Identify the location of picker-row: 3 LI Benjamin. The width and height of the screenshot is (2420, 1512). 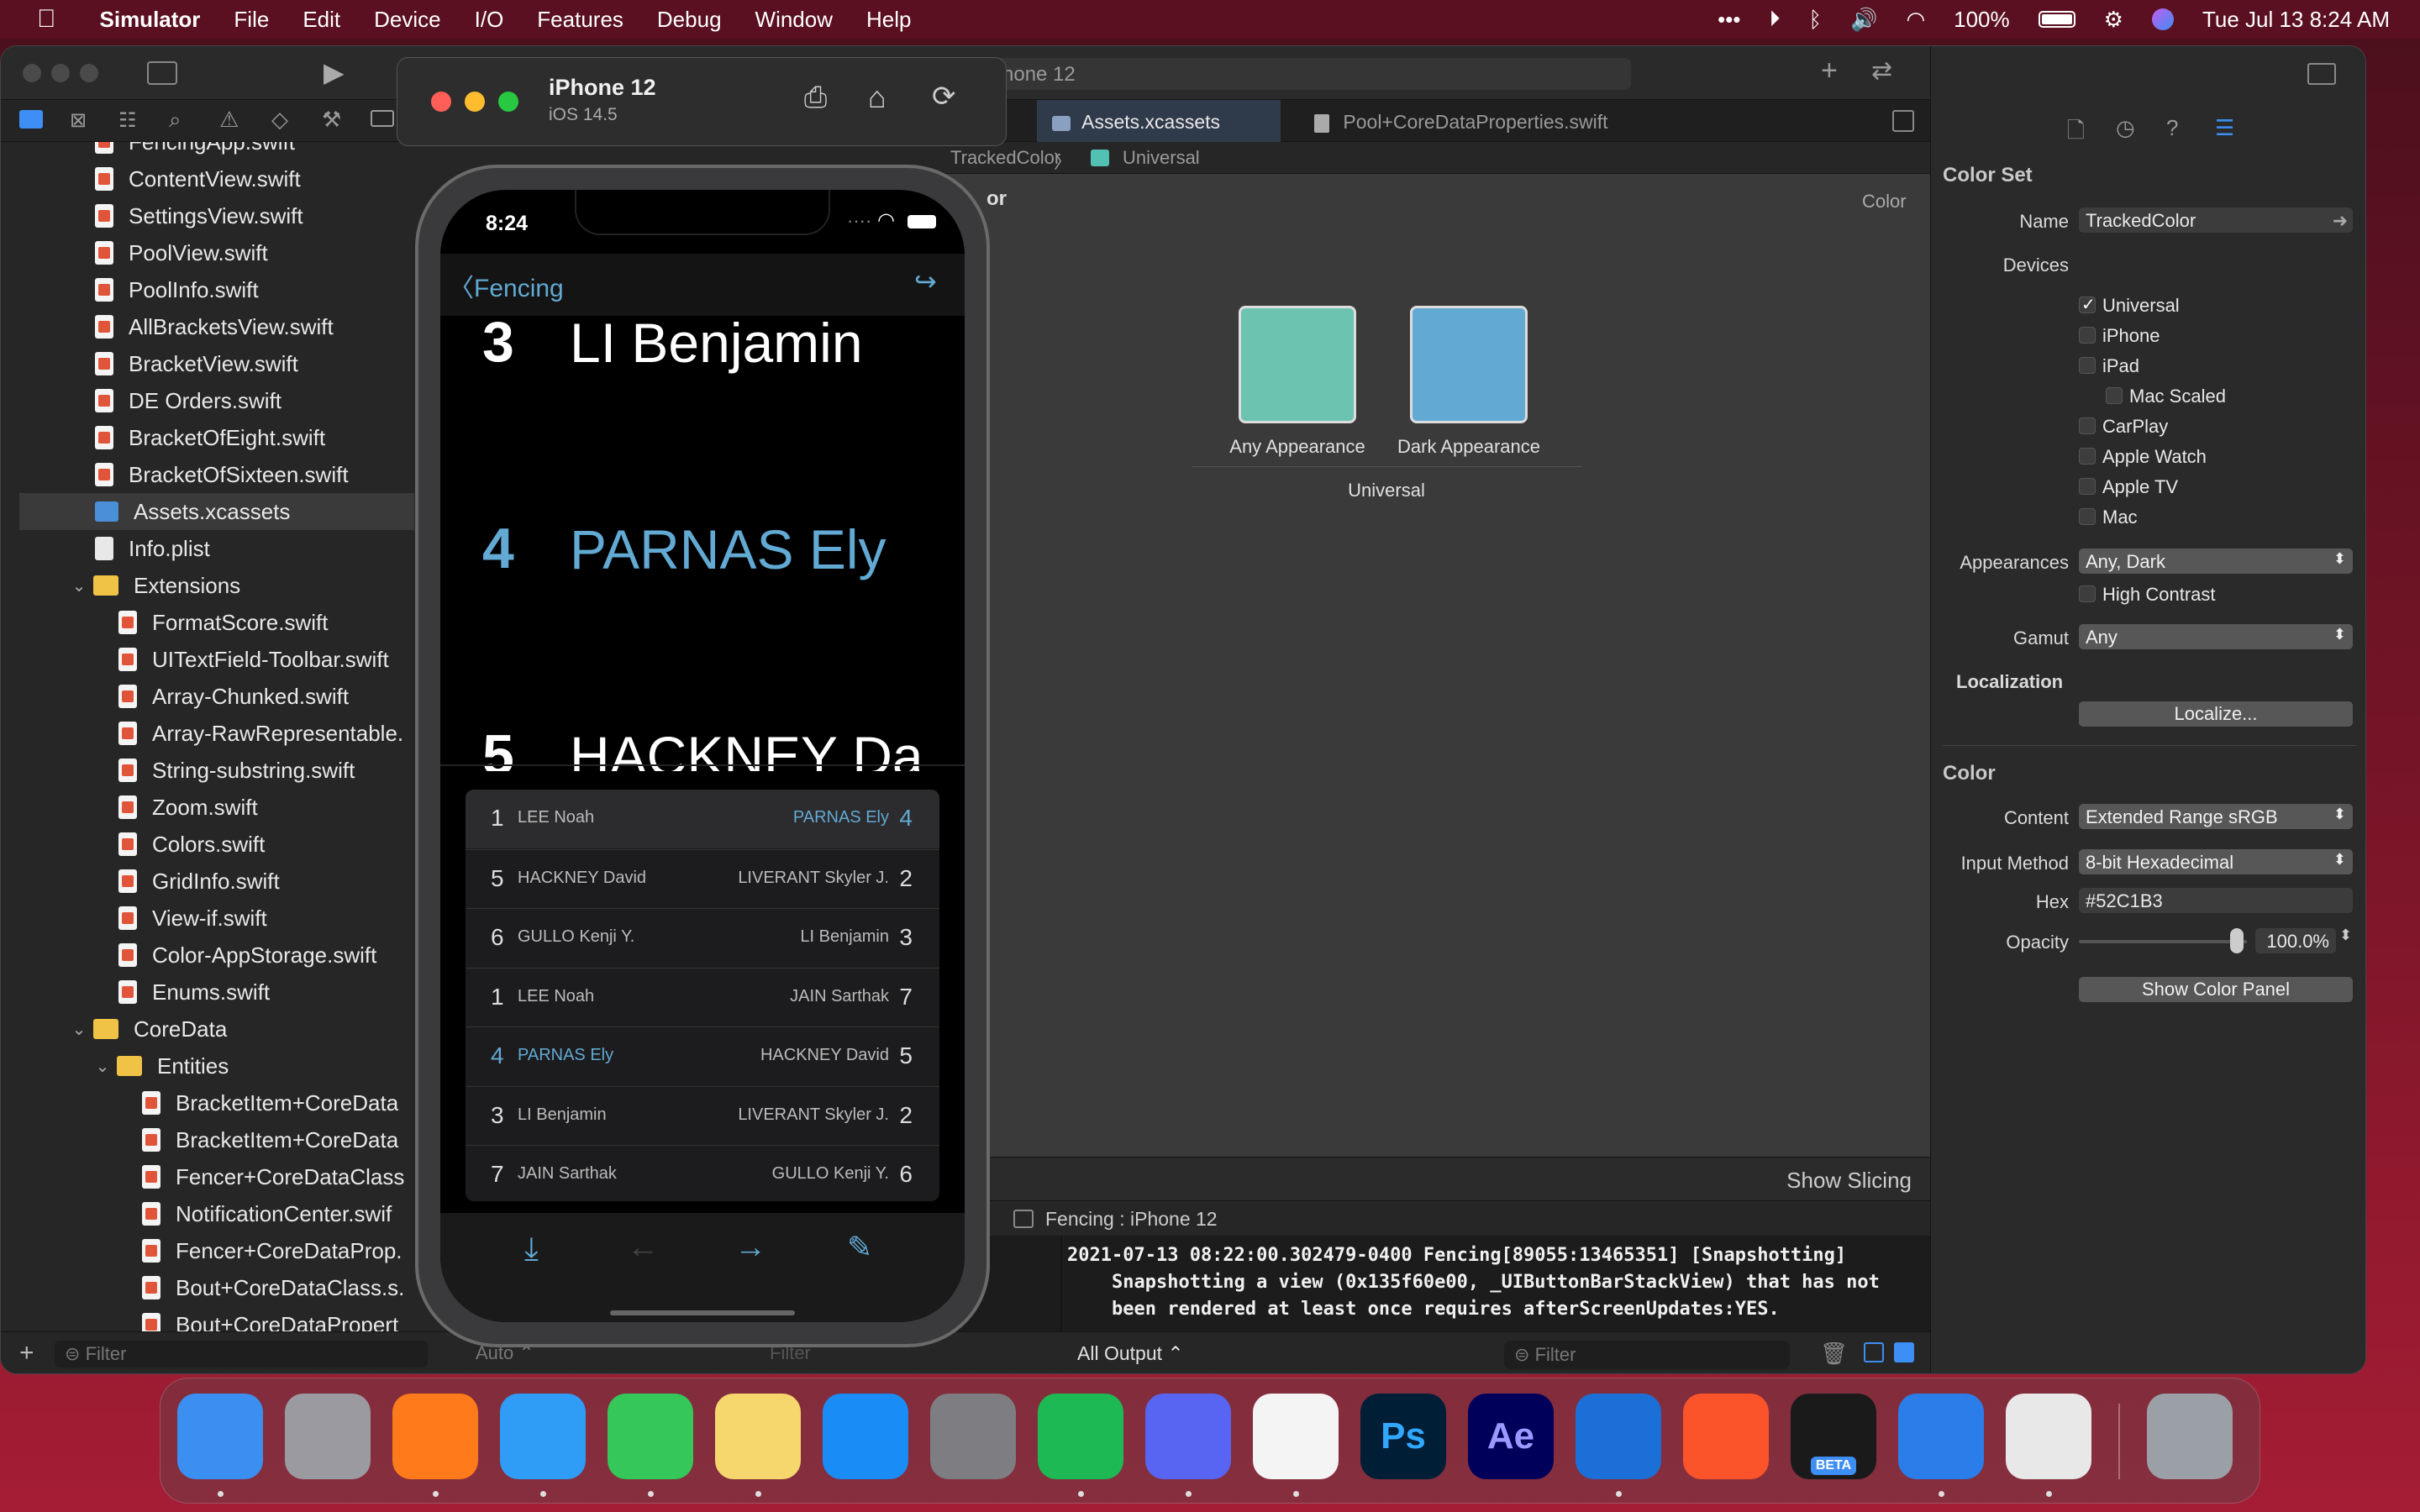
(703, 350).